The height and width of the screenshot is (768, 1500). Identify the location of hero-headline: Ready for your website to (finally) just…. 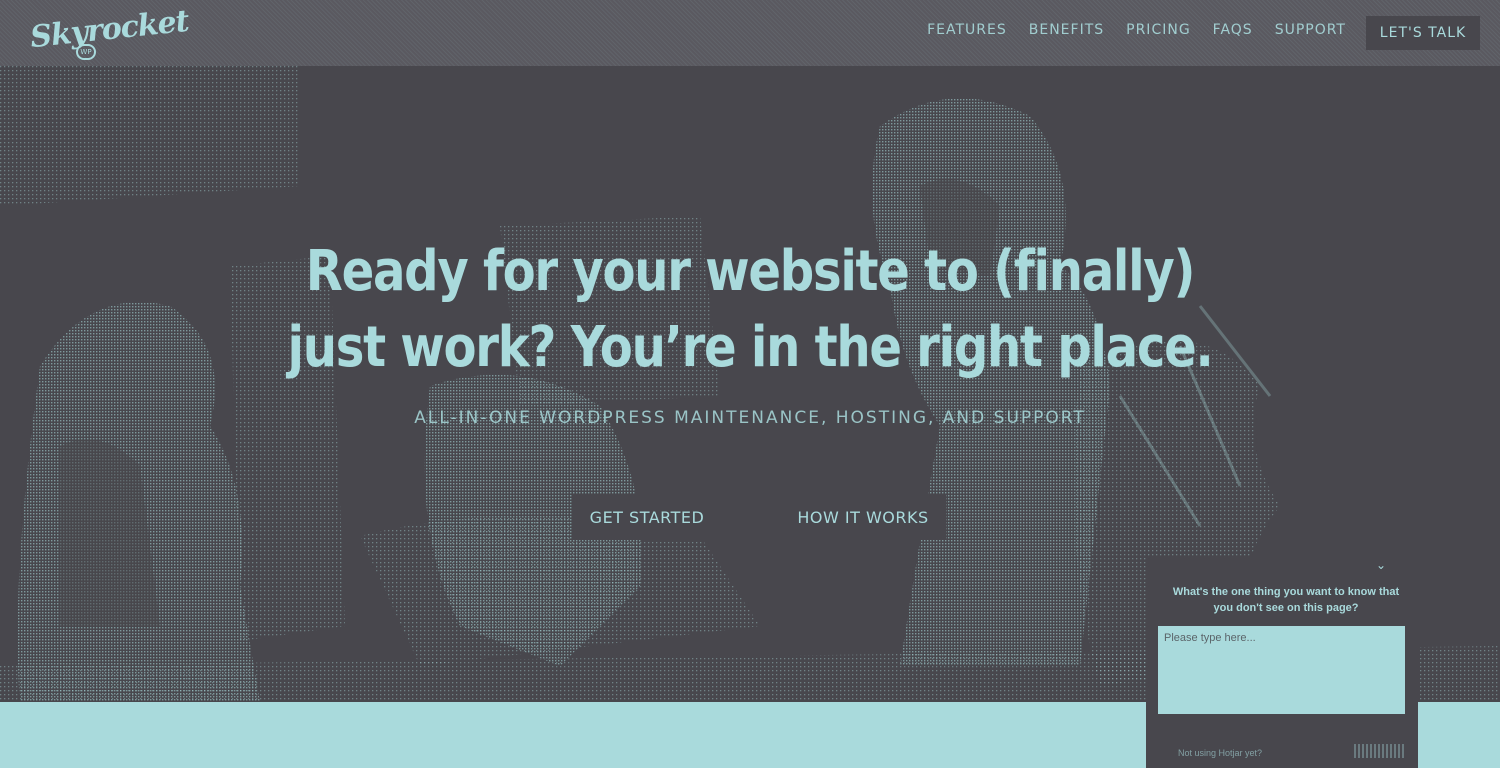
(750, 309).